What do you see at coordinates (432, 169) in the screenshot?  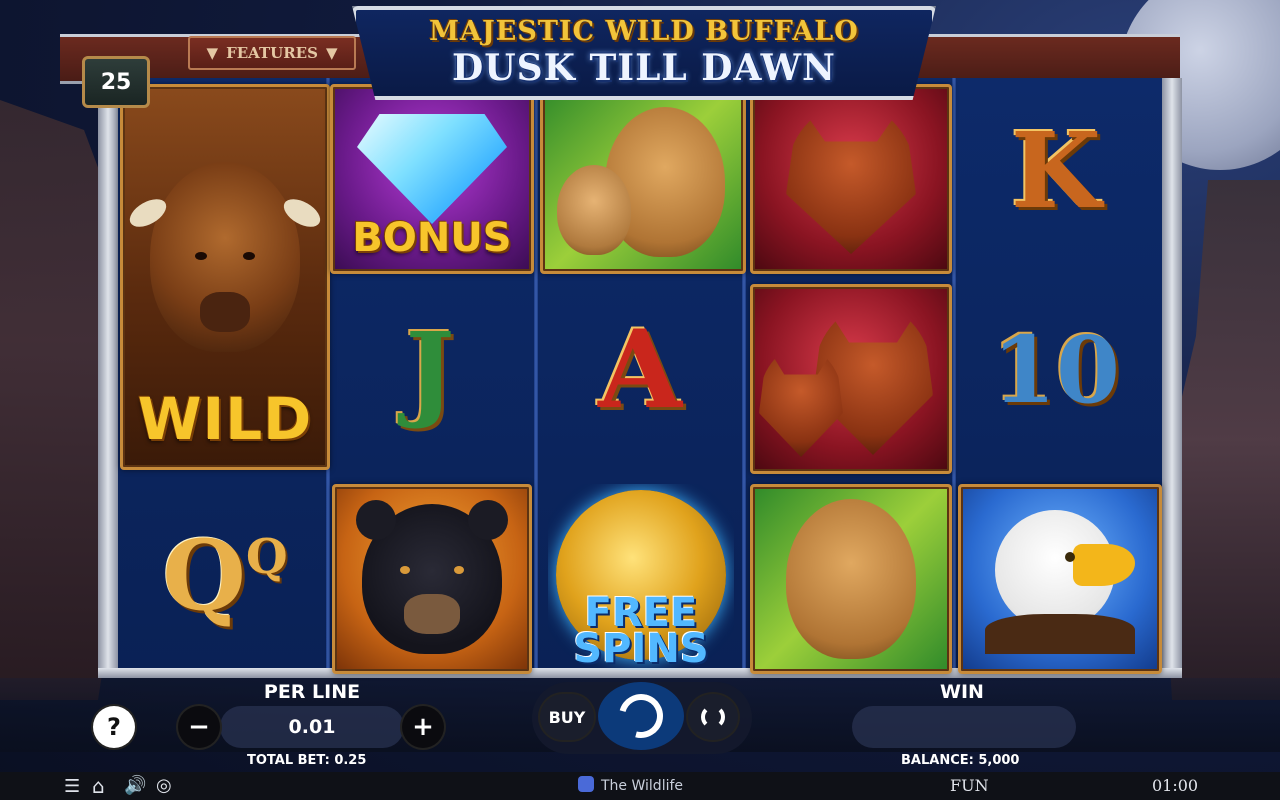 I see `diamond-icon` at bounding box center [432, 169].